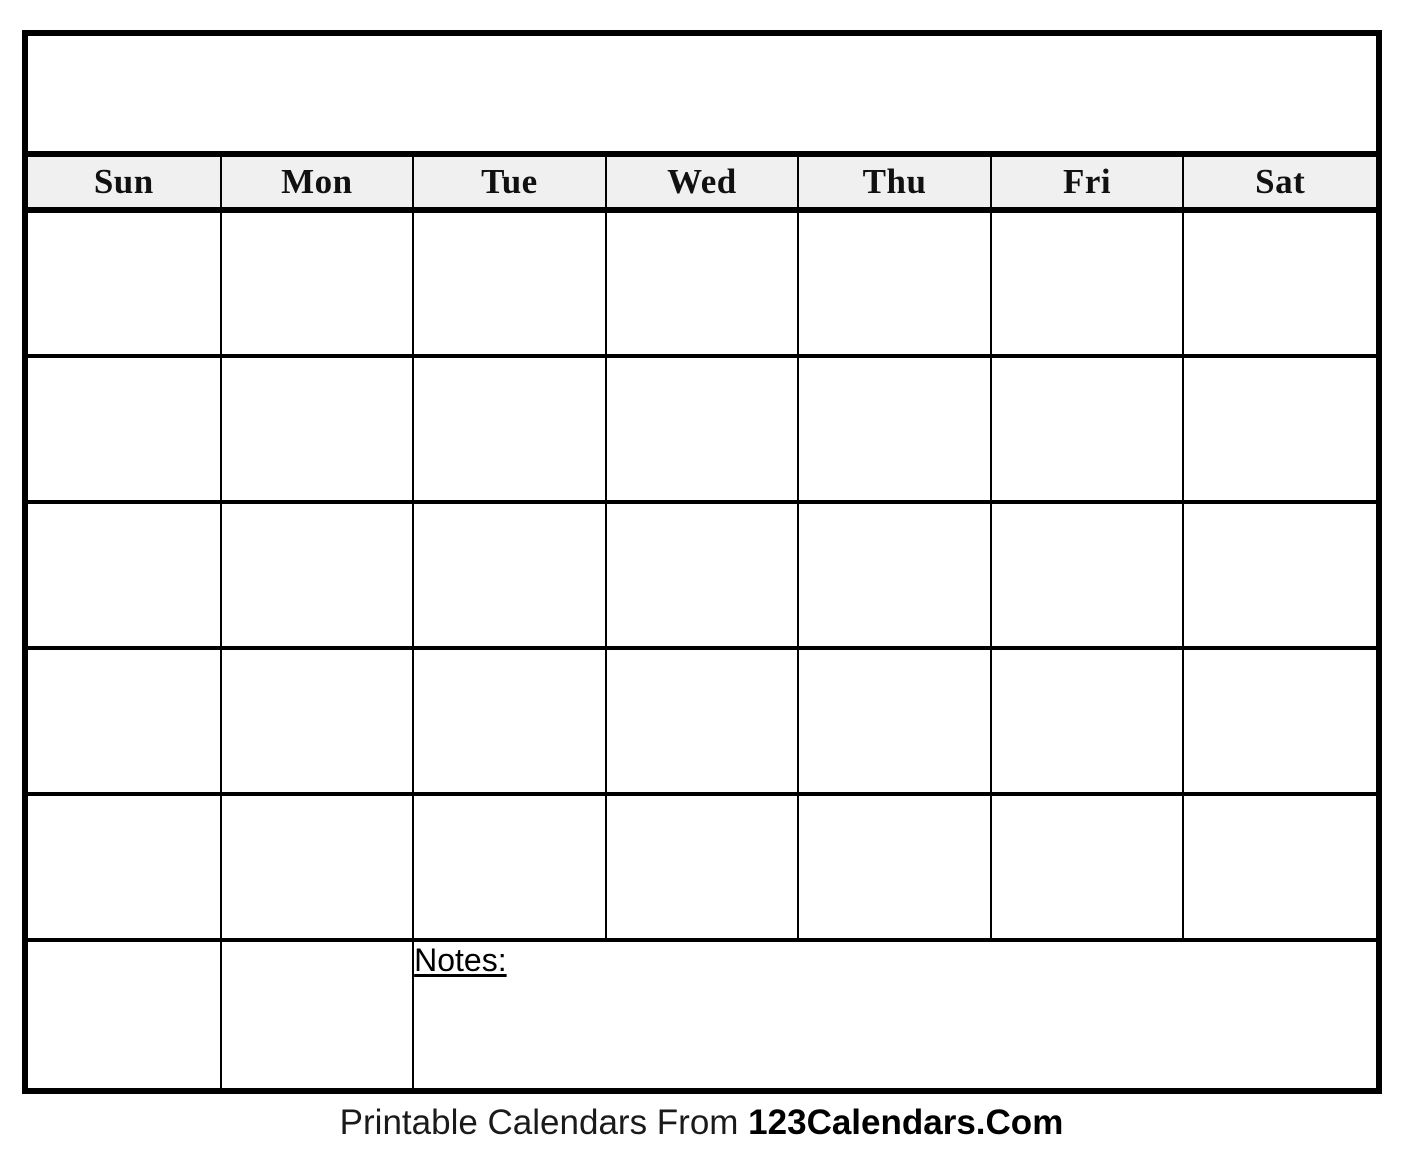  I want to click on footer-brand-text: 123Calendars.Com, so click(906, 1122).